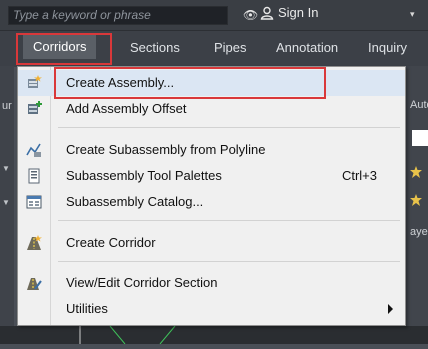 This screenshot has height=349, width=428. What do you see at coordinates (250, 15) in the screenshot?
I see `binoculars-icon: 👁` at bounding box center [250, 15].